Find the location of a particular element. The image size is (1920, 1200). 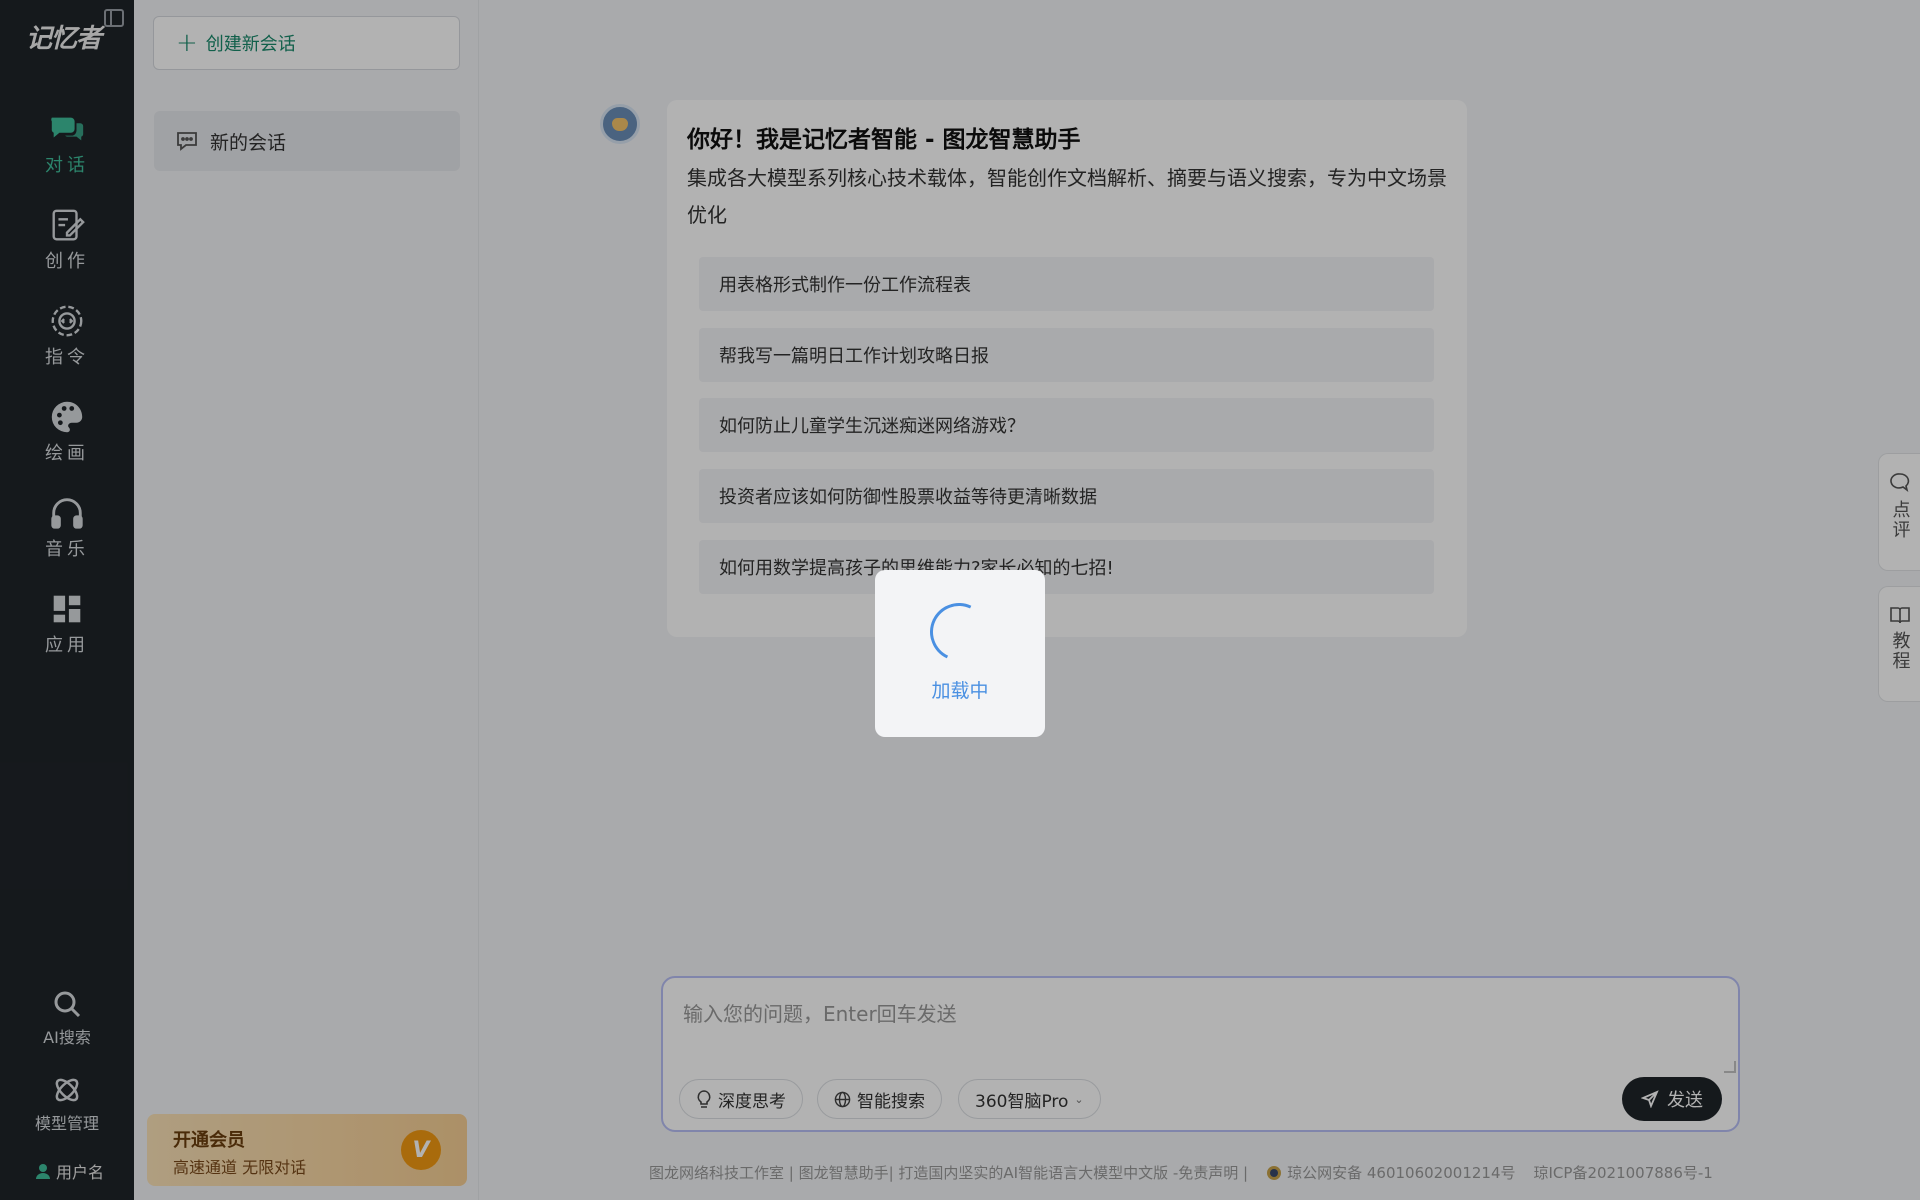

loading-text: 加载中 is located at coordinates (960, 691).